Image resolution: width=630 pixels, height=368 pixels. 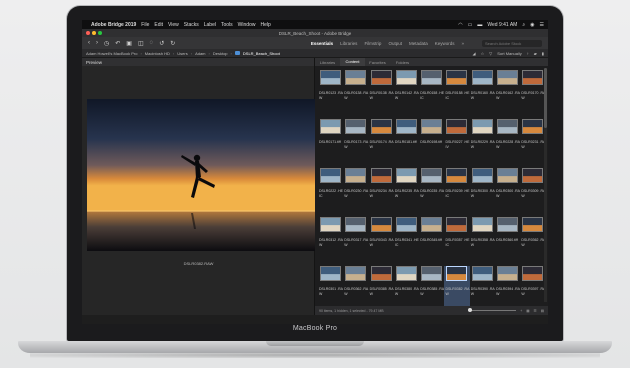 What do you see at coordinates (482, 94) in the screenshot?
I see `thumbnail-item: DSLR0160 .RAW` at bounding box center [482, 94].